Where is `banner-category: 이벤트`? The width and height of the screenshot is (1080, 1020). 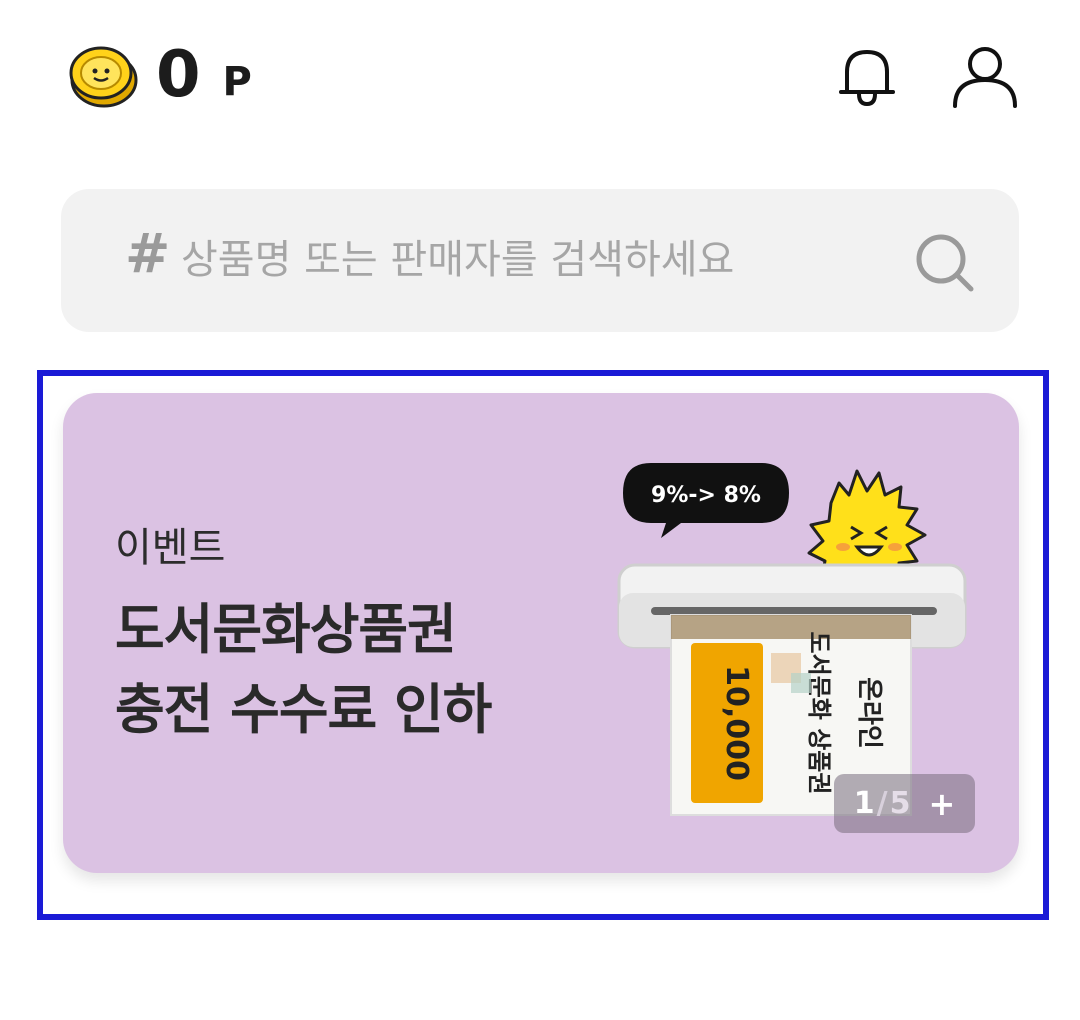 banner-category: 이벤트 is located at coordinates (170, 548).